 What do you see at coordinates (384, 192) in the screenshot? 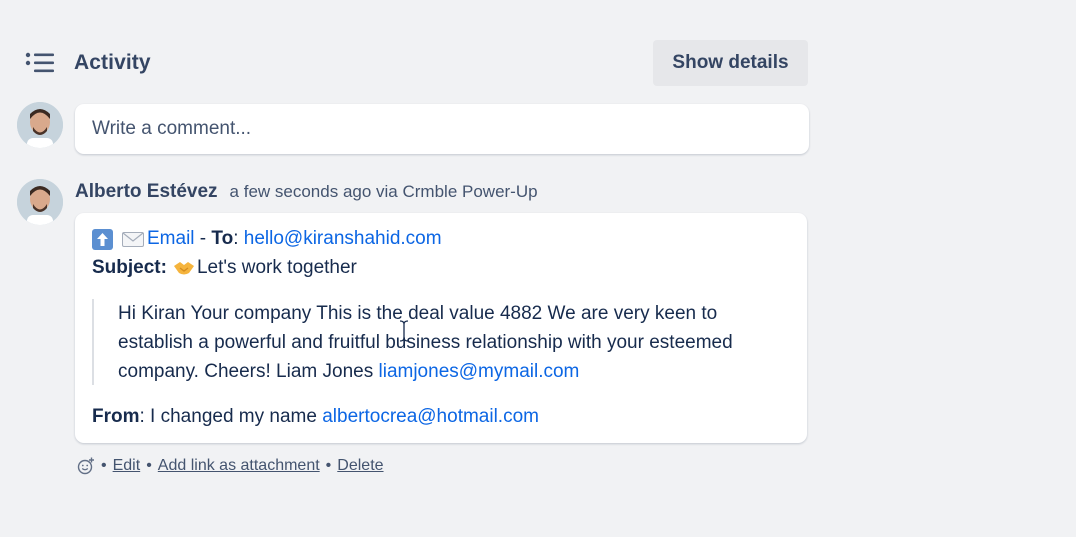
I see `entry-timestamp: a few seconds ago via Crmble Power-Up` at bounding box center [384, 192].